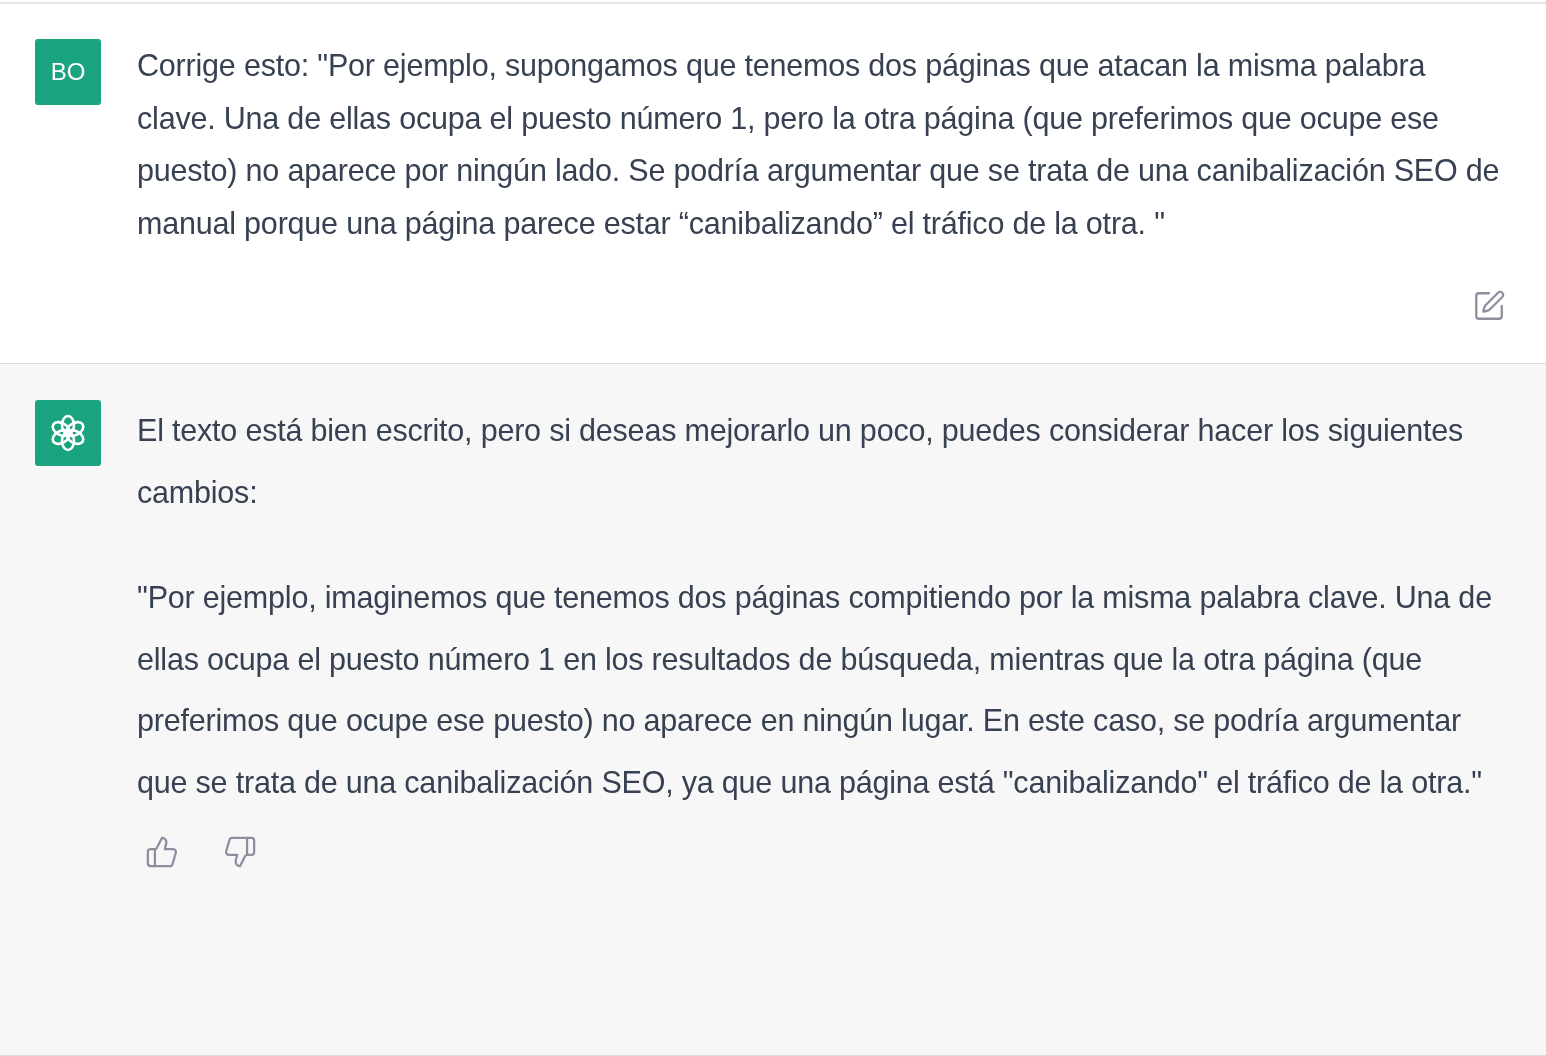 Image resolution: width=1546 pixels, height=1056 pixels. What do you see at coordinates (162, 852) in the screenshot?
I see `thumbs-up-icon` at bounding box center [162, 852].